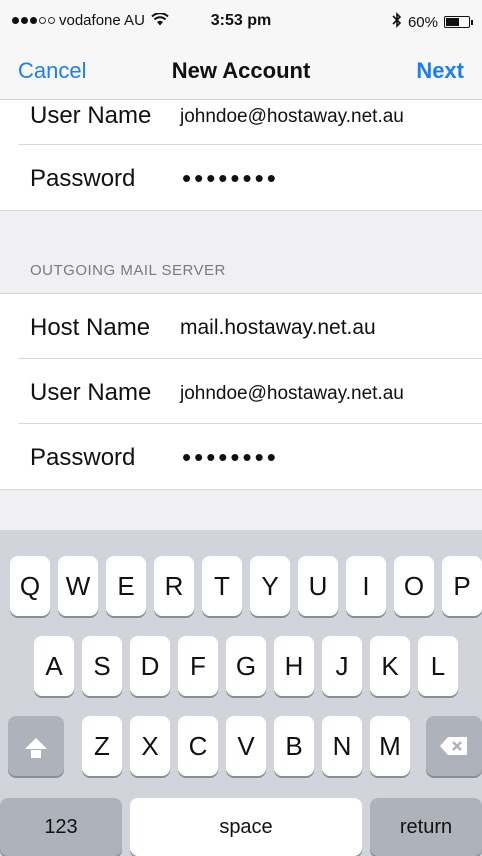 Image resolution: width=482 pixels, height=856 pixels. Describe the element at coordinates (222, 586) in the screenshot. I see `key-t: T` at that location.